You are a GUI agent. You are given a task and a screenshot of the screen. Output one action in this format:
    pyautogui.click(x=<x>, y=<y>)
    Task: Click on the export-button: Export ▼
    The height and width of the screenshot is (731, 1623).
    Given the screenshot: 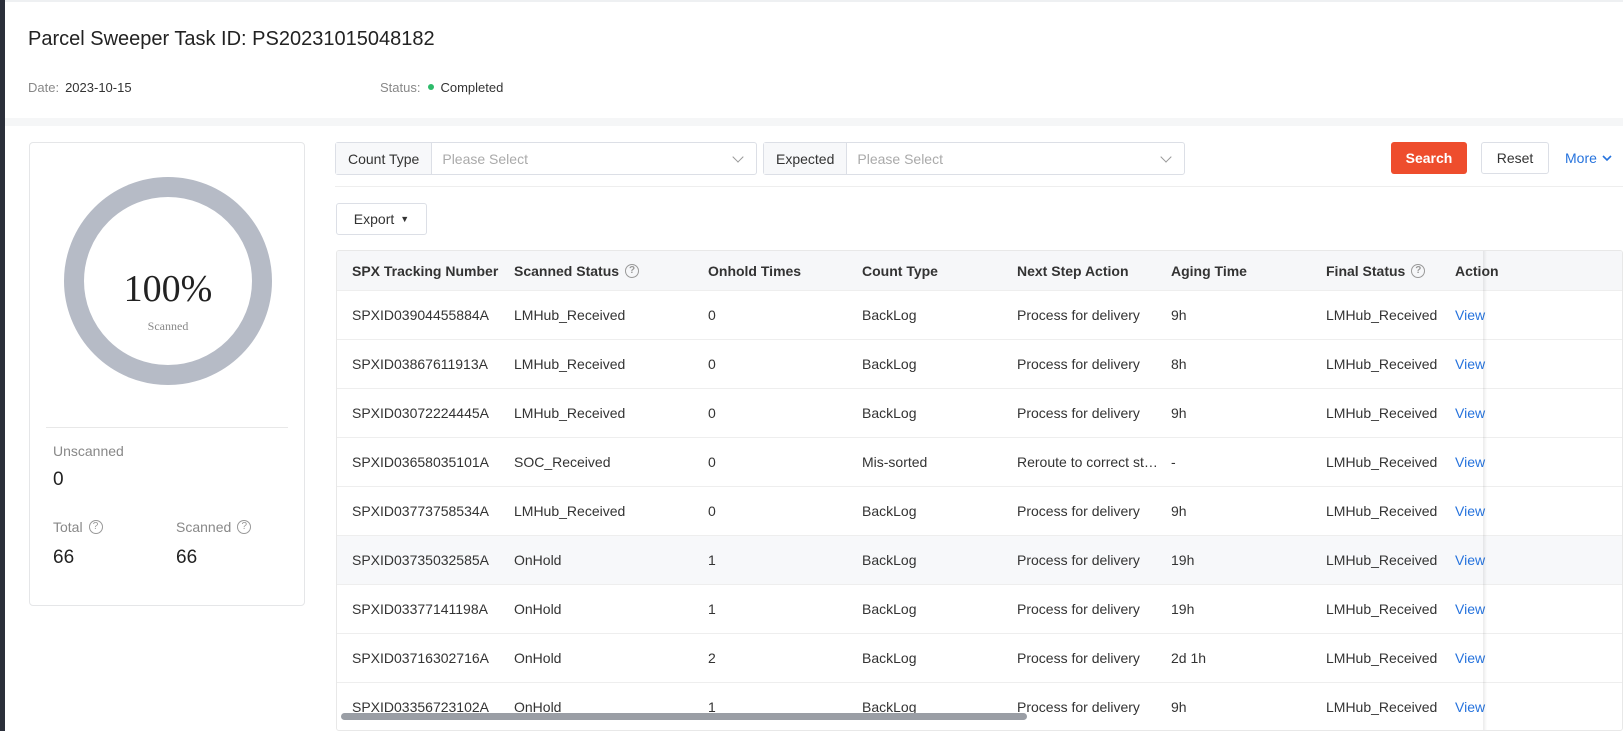 What is the action you would take?
    pyautogui.click(x=381, y=219)
    